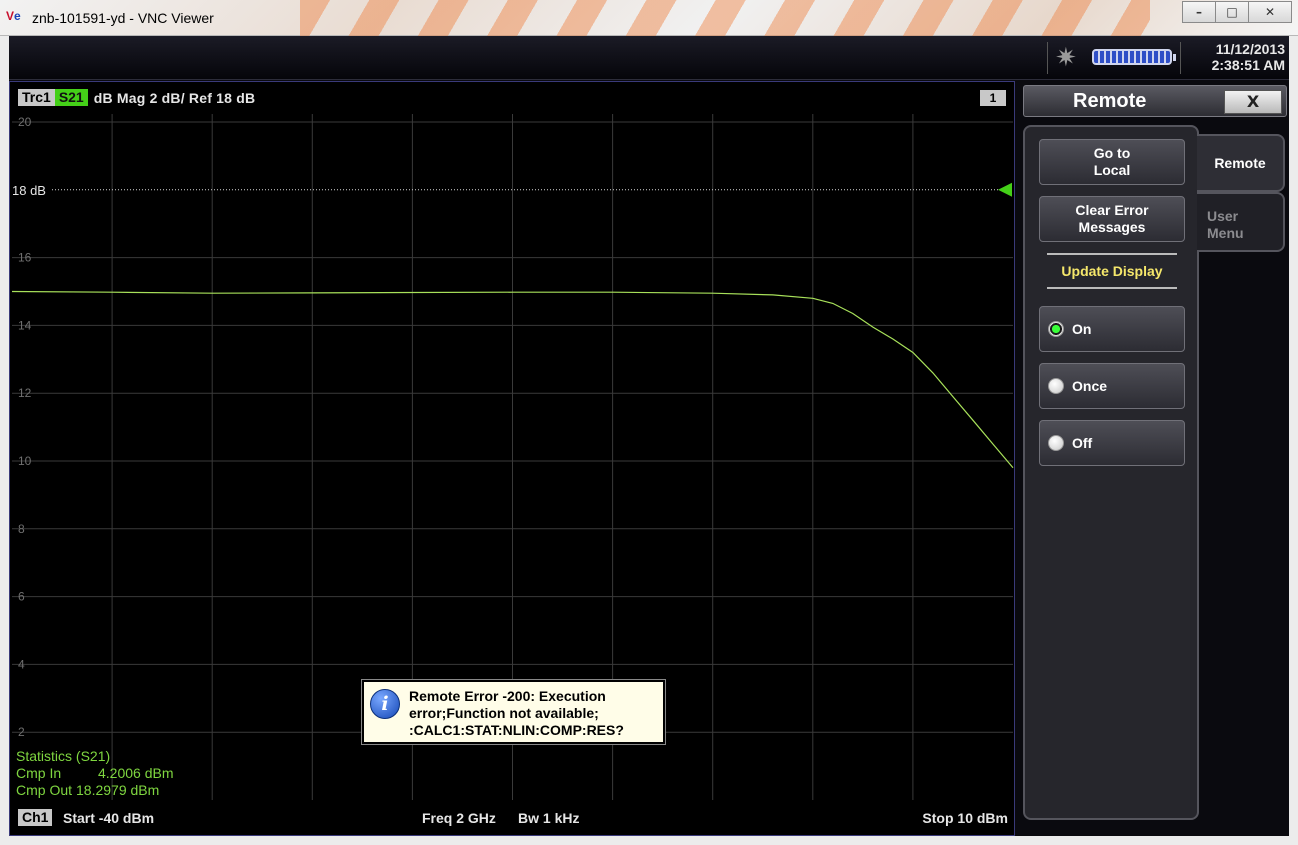 The width and height of the screenshot is (1298, 845). Describe the element at coordinates (1112, 170) in the screenshot. I see `go-to-local-label-2: Local` at that location.